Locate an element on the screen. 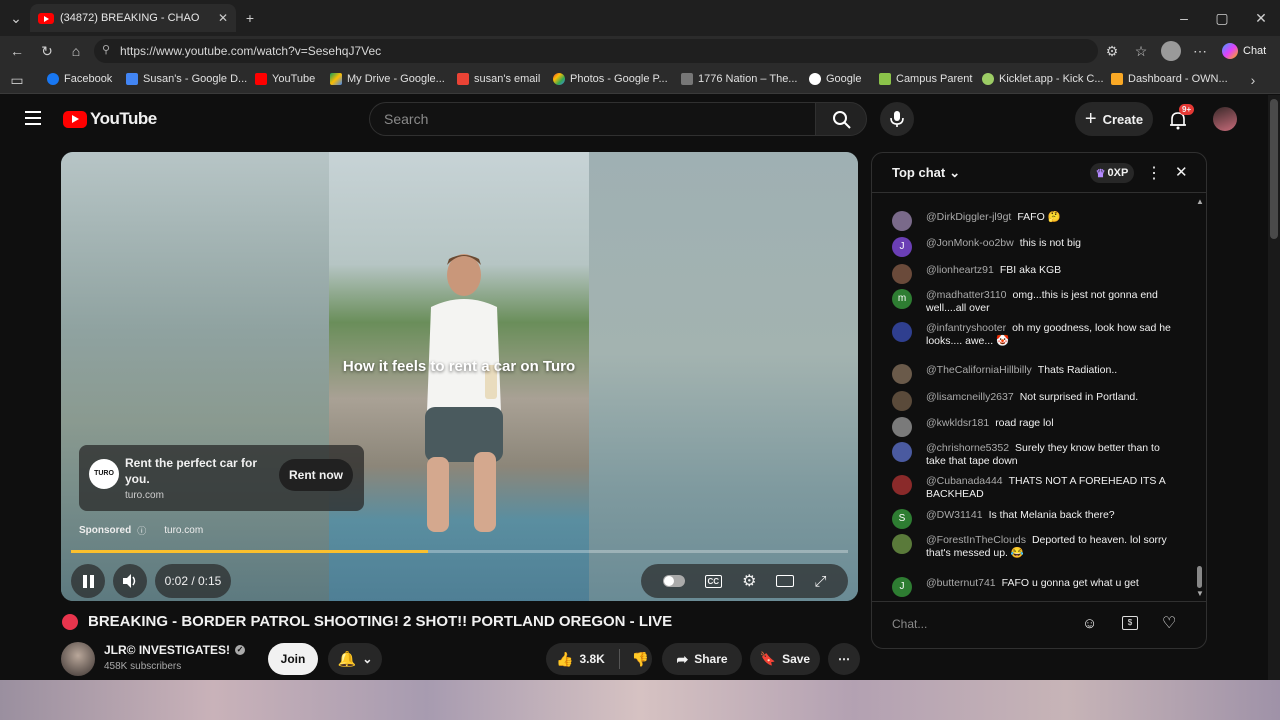  info-icon: ⓘ is located at coordinates (141, 530).